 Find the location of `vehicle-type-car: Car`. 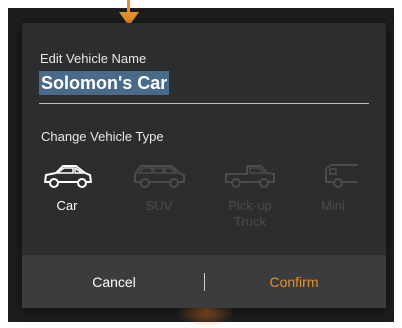

vehicle-type-car: Car is located at coordinates (67, 187).